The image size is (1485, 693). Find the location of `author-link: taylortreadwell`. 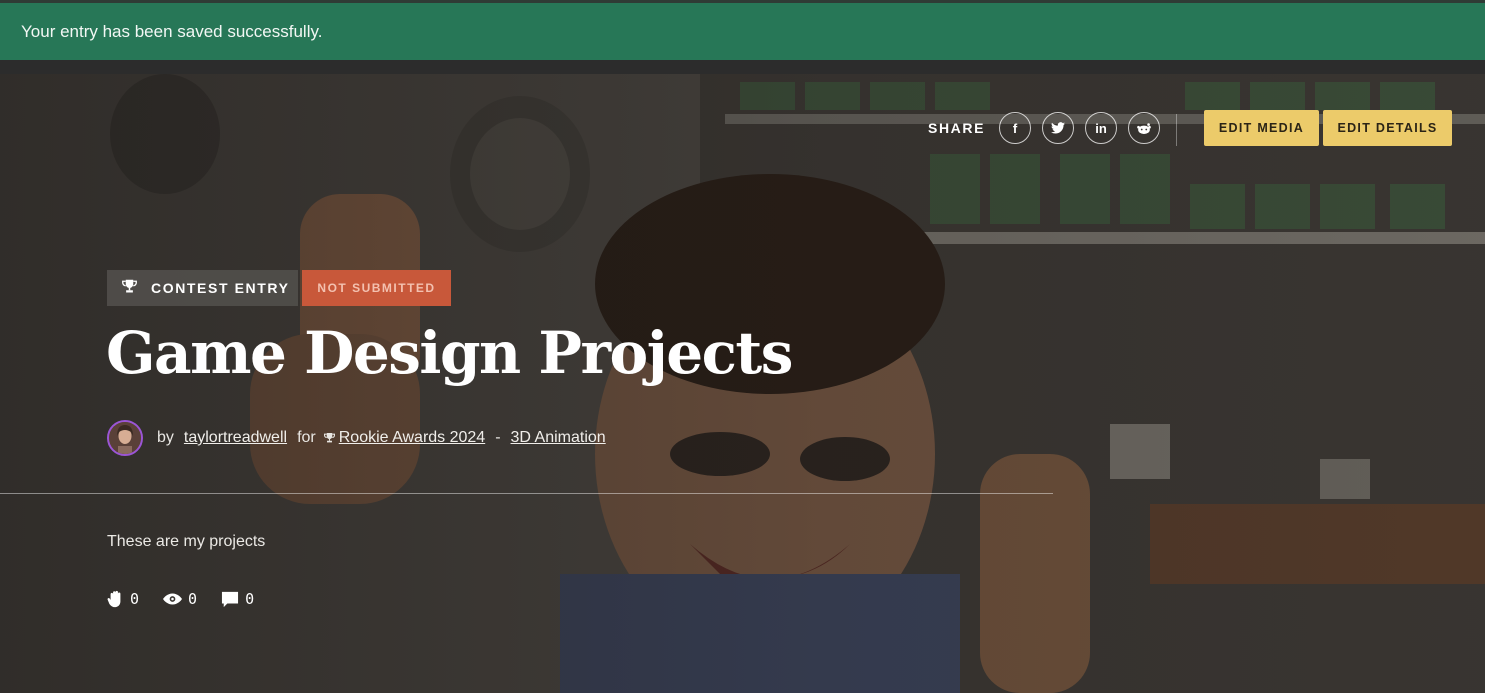

author-link: taylortreadwell is located at coordinates (235, 438).